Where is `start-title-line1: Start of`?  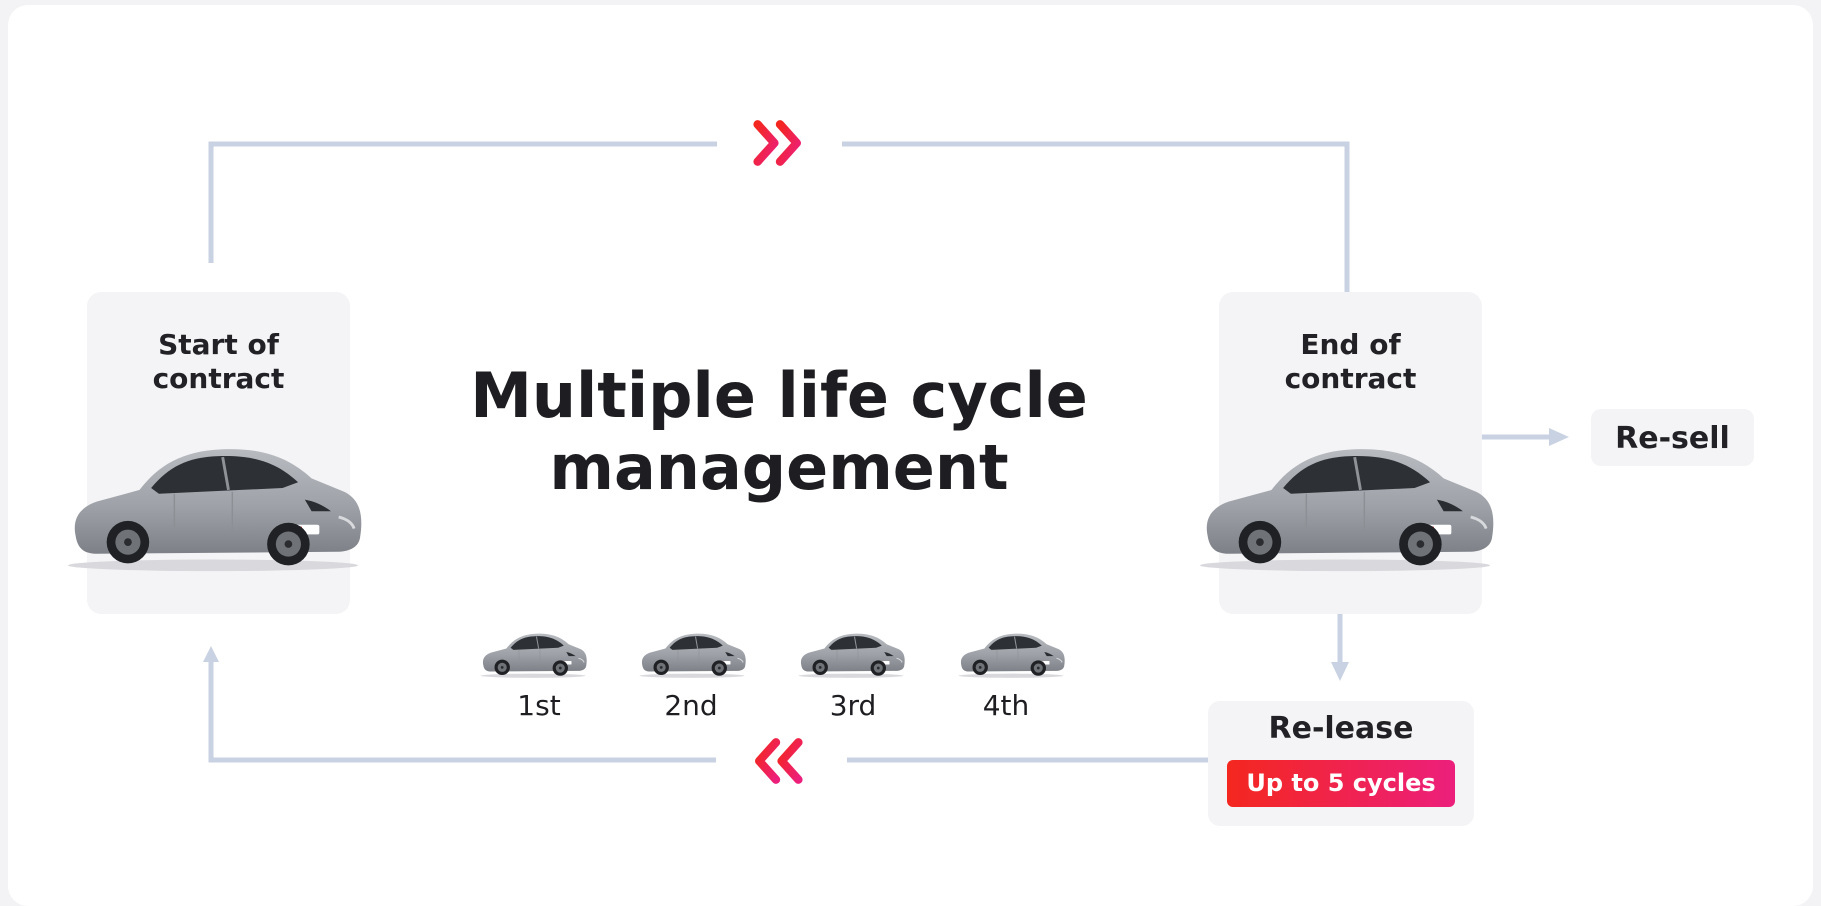
start-title-line1: Start of is located at coordinates (218, 344).